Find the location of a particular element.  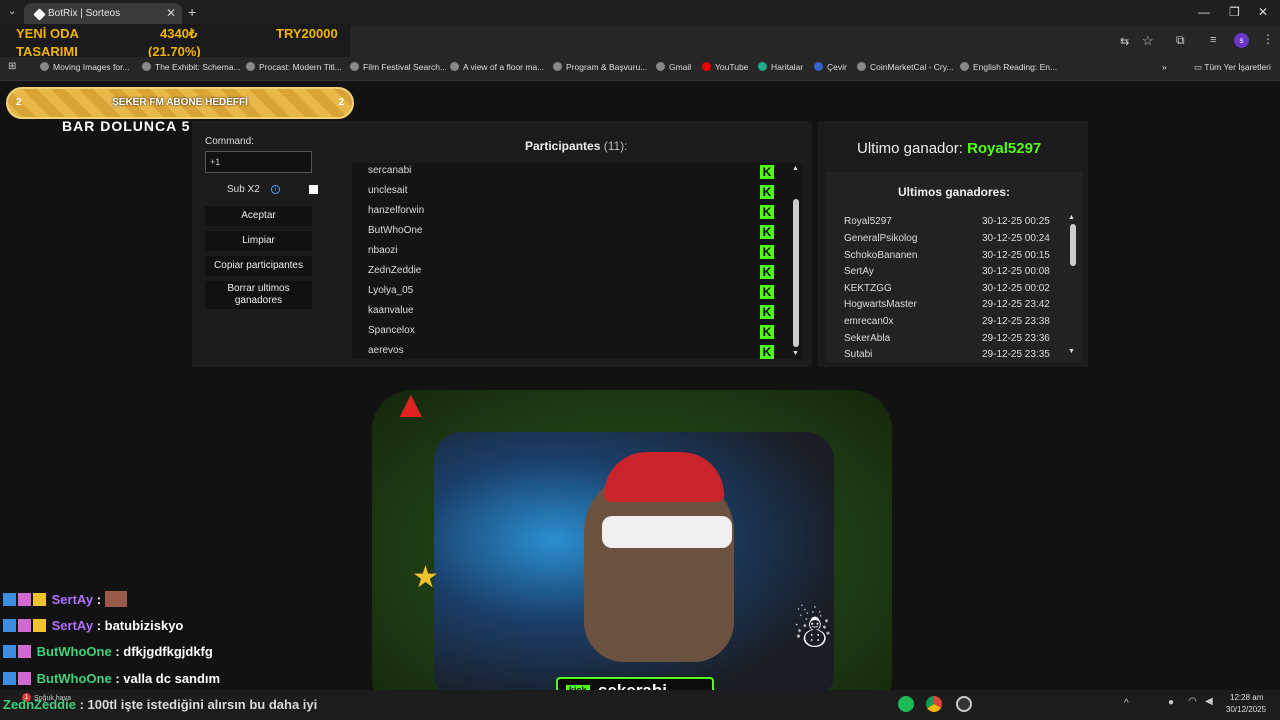

menu-icon: ⋮ is located at coordinates (1268, 39).